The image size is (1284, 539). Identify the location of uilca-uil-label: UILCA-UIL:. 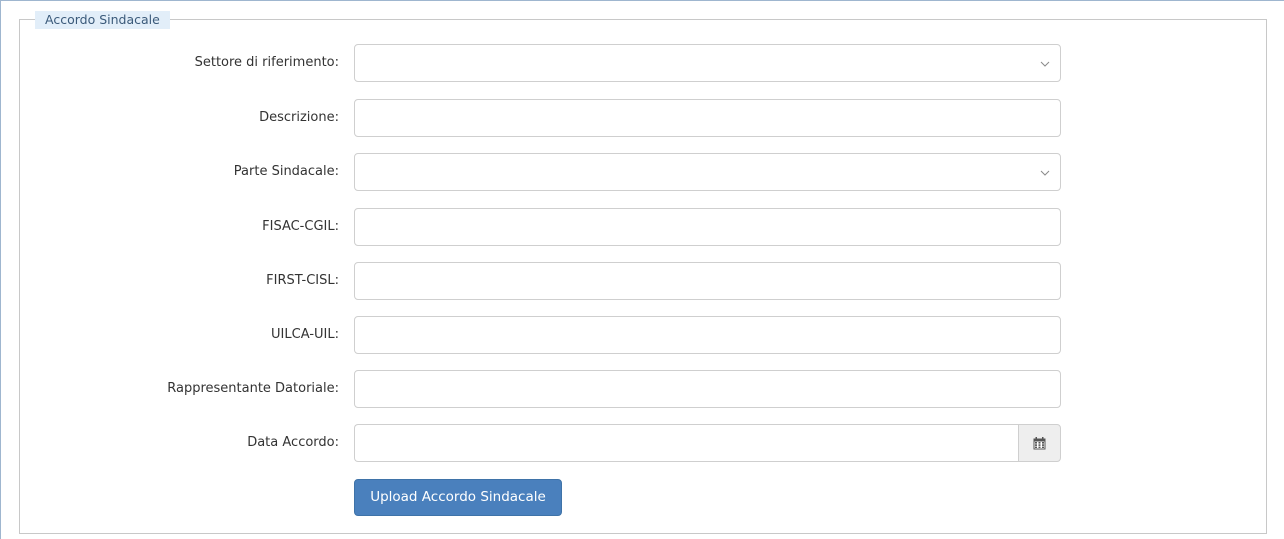
(305, 334).